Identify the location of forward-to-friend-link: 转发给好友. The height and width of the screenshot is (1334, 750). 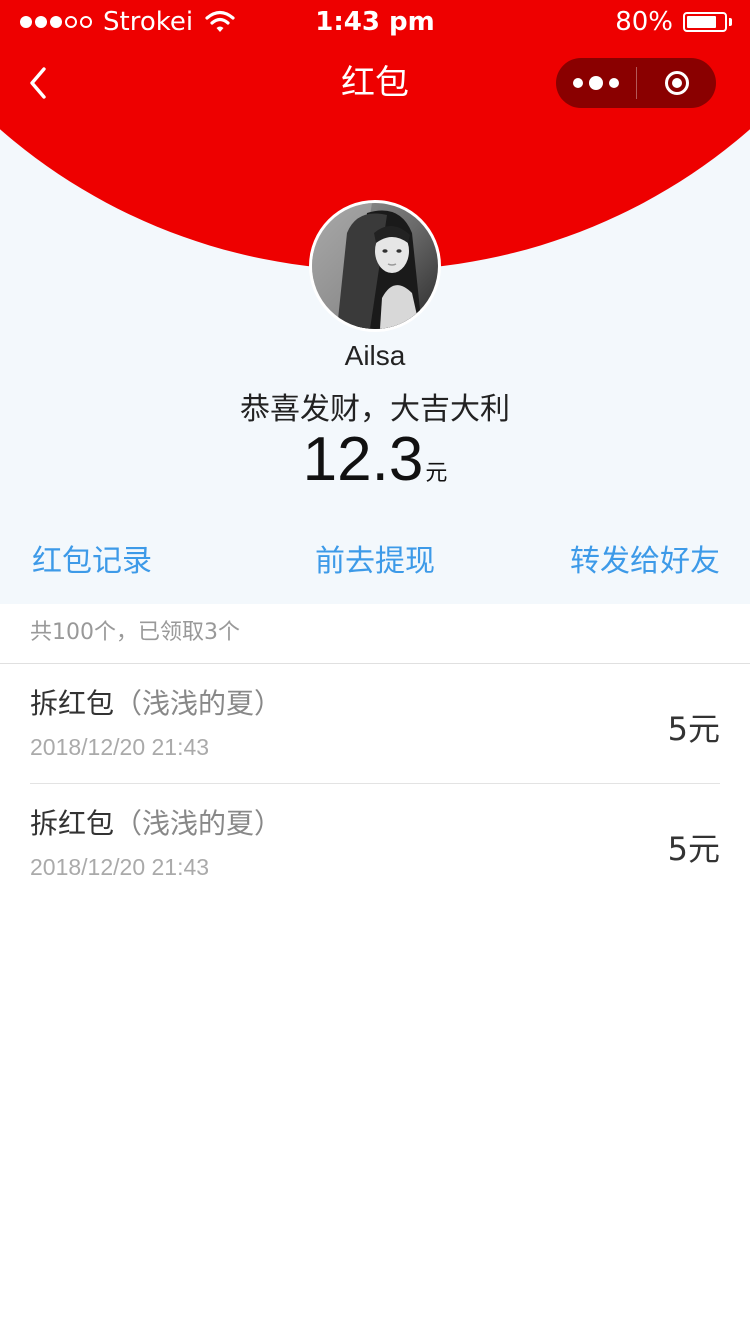
(645, 558).